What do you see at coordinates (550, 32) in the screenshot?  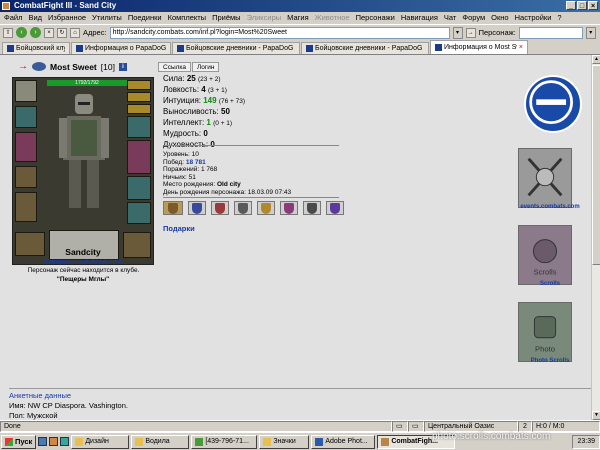 I see `character-search-input` at bounding box center [550, 32].